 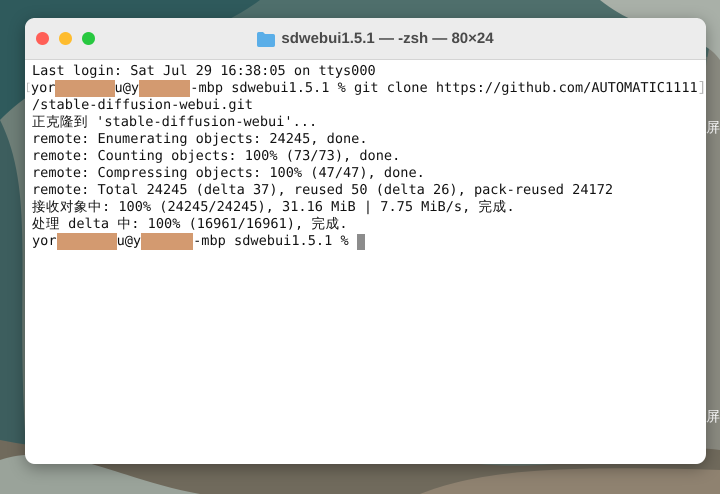 I want to click on terminal-text: 接收对象中: 100% (24245/24245), 31.16 MiB | 7.75 MiB/s, 完成., so click(x=273, y=207).